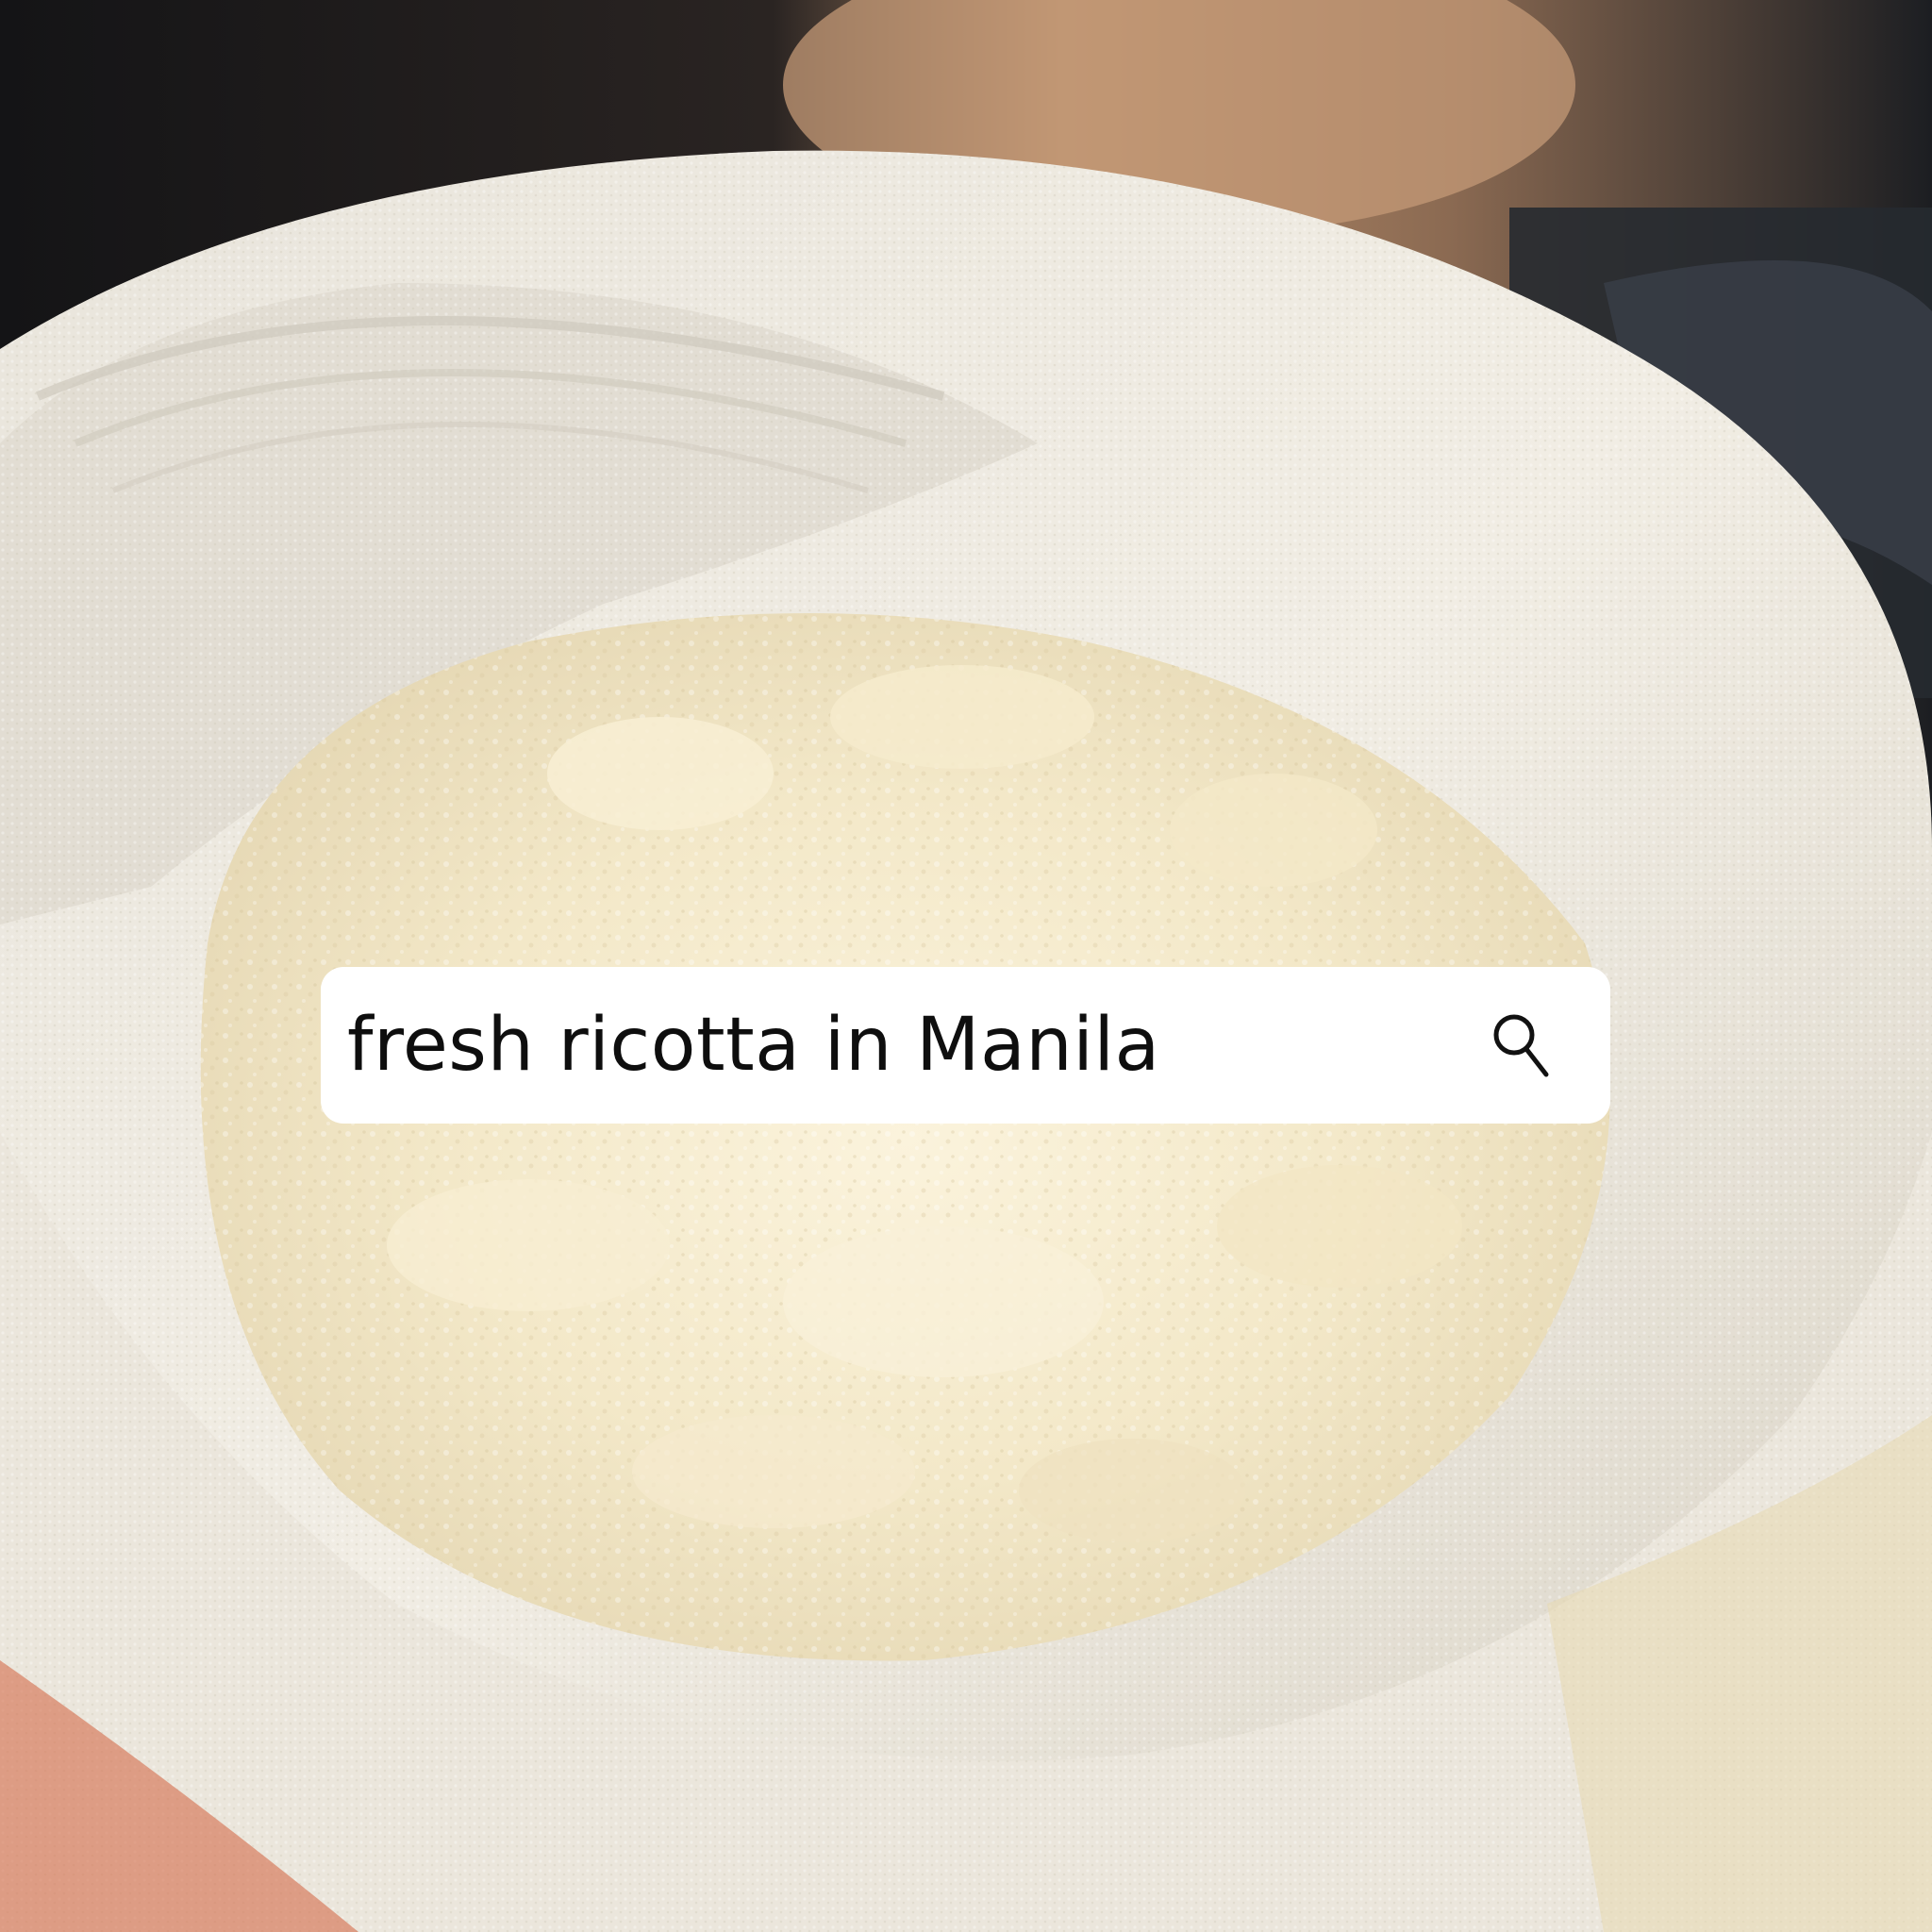  Describe the element at coordinates (919, 1045) in the screenshot. I see `search-input: fresh ricotta in Manila` at that location.